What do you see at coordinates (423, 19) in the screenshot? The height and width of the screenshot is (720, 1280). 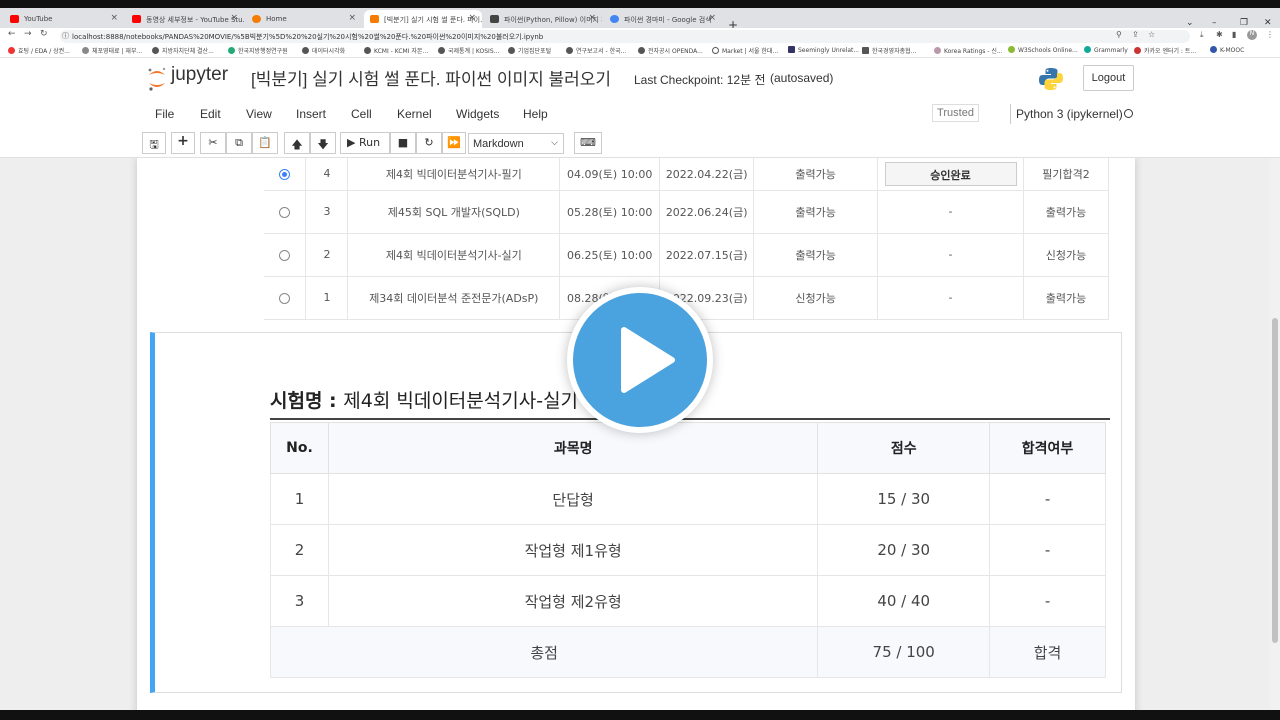 I see `browser-tab-active: [빅분기] 실기 시험 썰 푼다. 파이... ×` at bounding box center [423, 19].